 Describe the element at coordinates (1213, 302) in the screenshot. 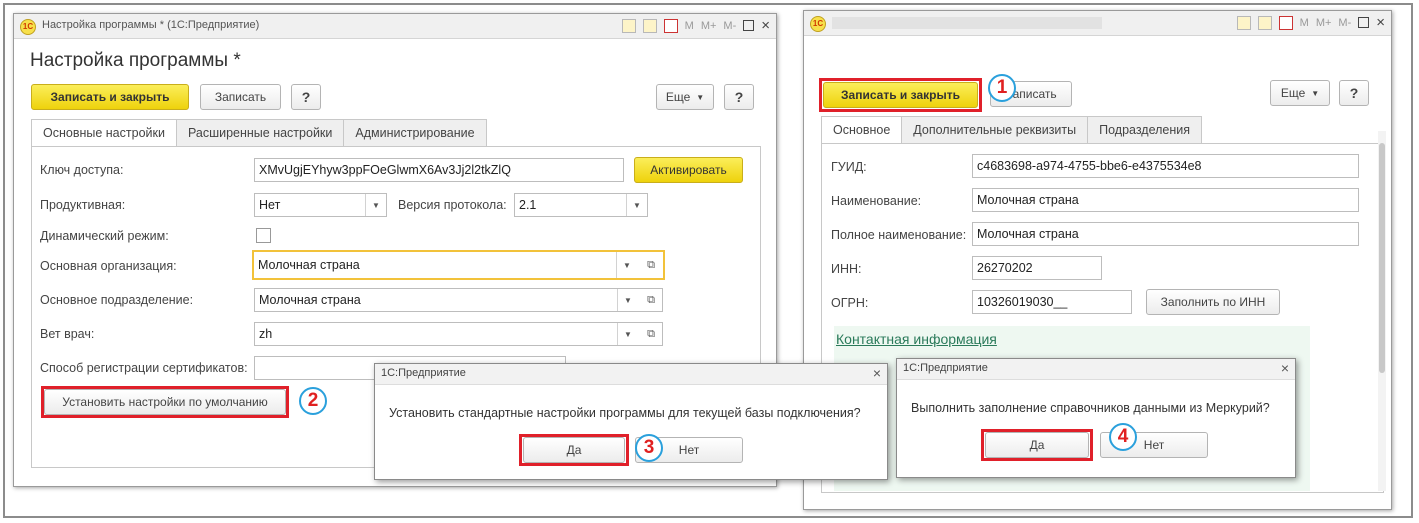

I see `fill-by-inn-button: Заполнить по ИНН` at that location.